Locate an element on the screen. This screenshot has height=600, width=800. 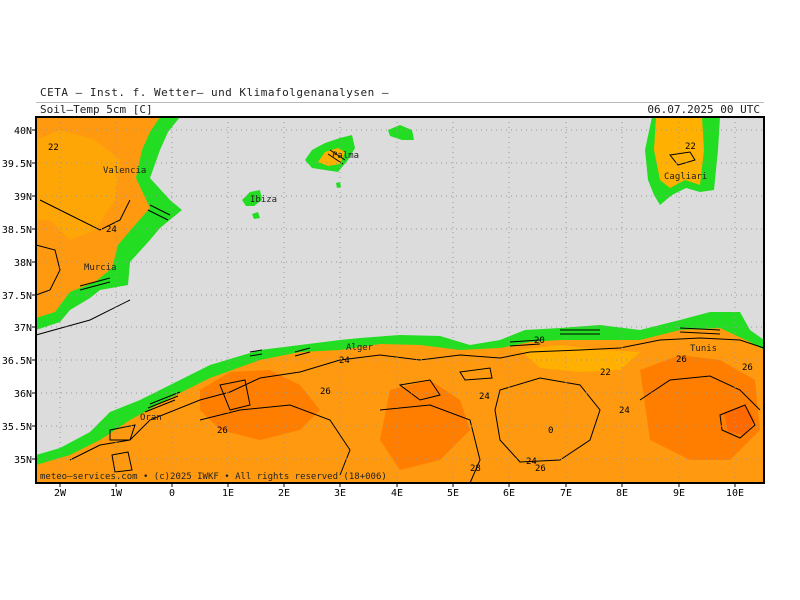
lon-tick: 10E is located at coordinates (735, 493).